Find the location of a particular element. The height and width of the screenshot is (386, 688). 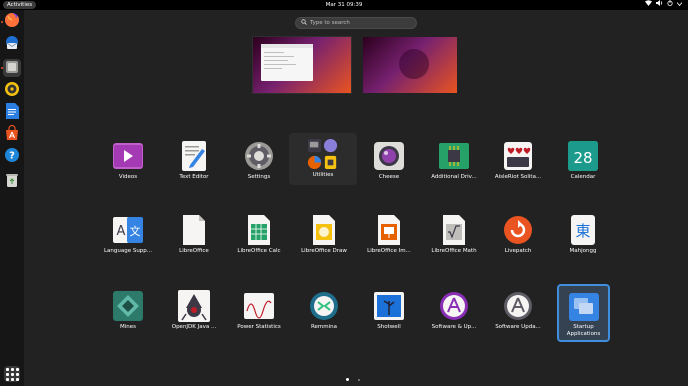

app-label: Videos is located at coordinates (128, 177).